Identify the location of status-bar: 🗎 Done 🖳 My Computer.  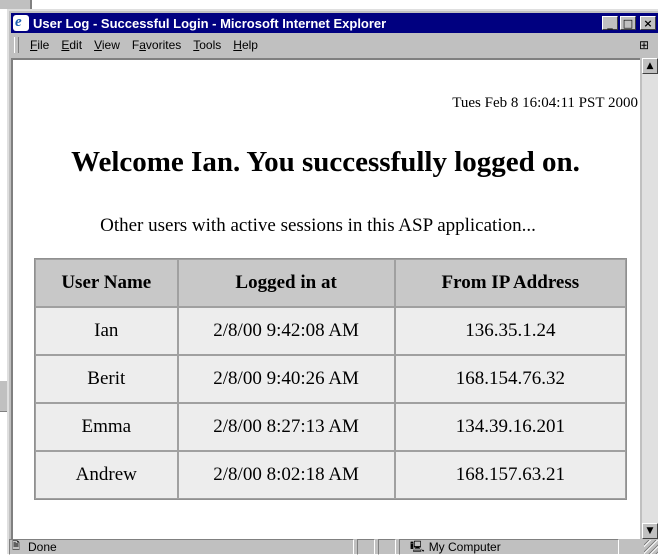
(333, 547).